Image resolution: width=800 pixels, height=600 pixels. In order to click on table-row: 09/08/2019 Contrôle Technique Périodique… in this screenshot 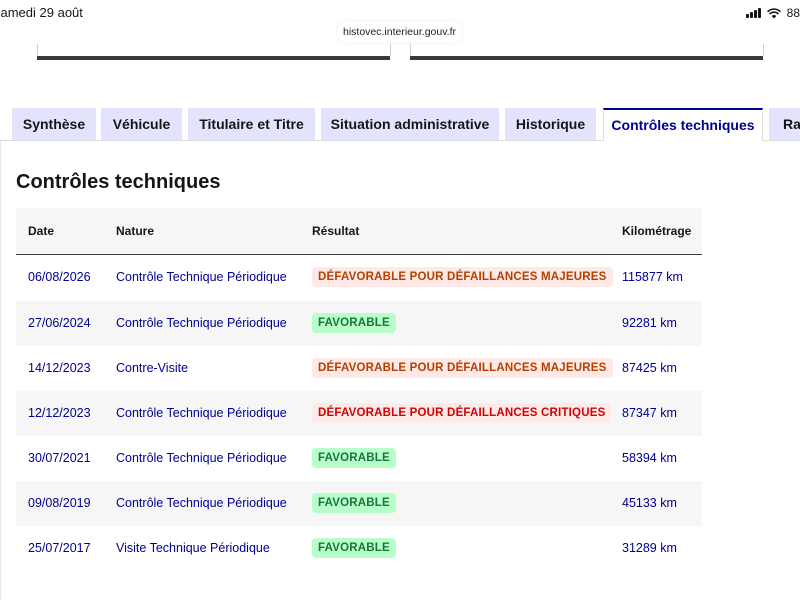, I will do `click(359, 503)`.